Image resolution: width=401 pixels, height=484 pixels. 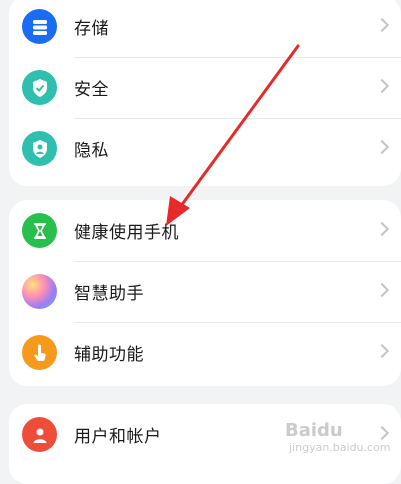 What do you see at coordinates (205, 87) in the screenshot?
I see `settings-item-security: 安全` at bounding box center [205, 87].